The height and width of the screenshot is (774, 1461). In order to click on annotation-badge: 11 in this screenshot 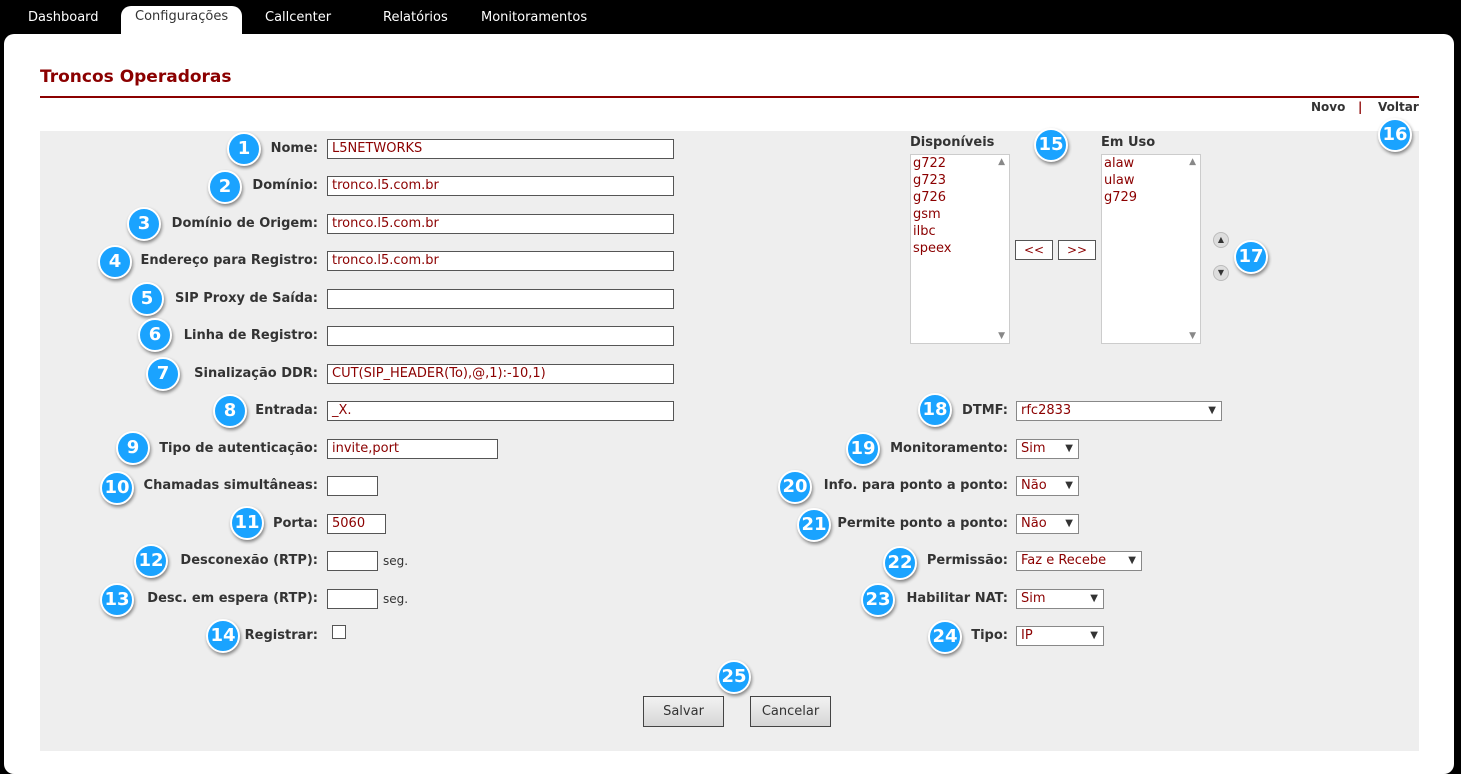, I will do `click(247, 523)`.